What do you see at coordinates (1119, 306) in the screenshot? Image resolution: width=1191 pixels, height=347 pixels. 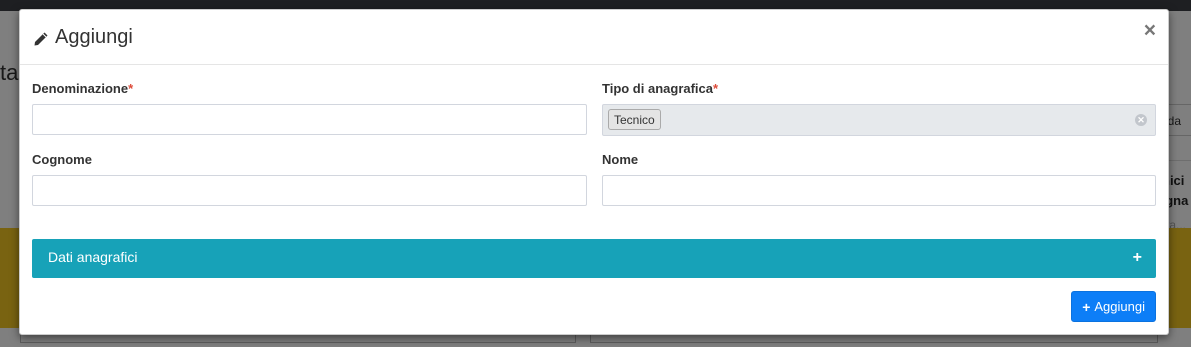 I see `aggiungi-button-label: Aggiungi` at bounding box center [1119, 306].